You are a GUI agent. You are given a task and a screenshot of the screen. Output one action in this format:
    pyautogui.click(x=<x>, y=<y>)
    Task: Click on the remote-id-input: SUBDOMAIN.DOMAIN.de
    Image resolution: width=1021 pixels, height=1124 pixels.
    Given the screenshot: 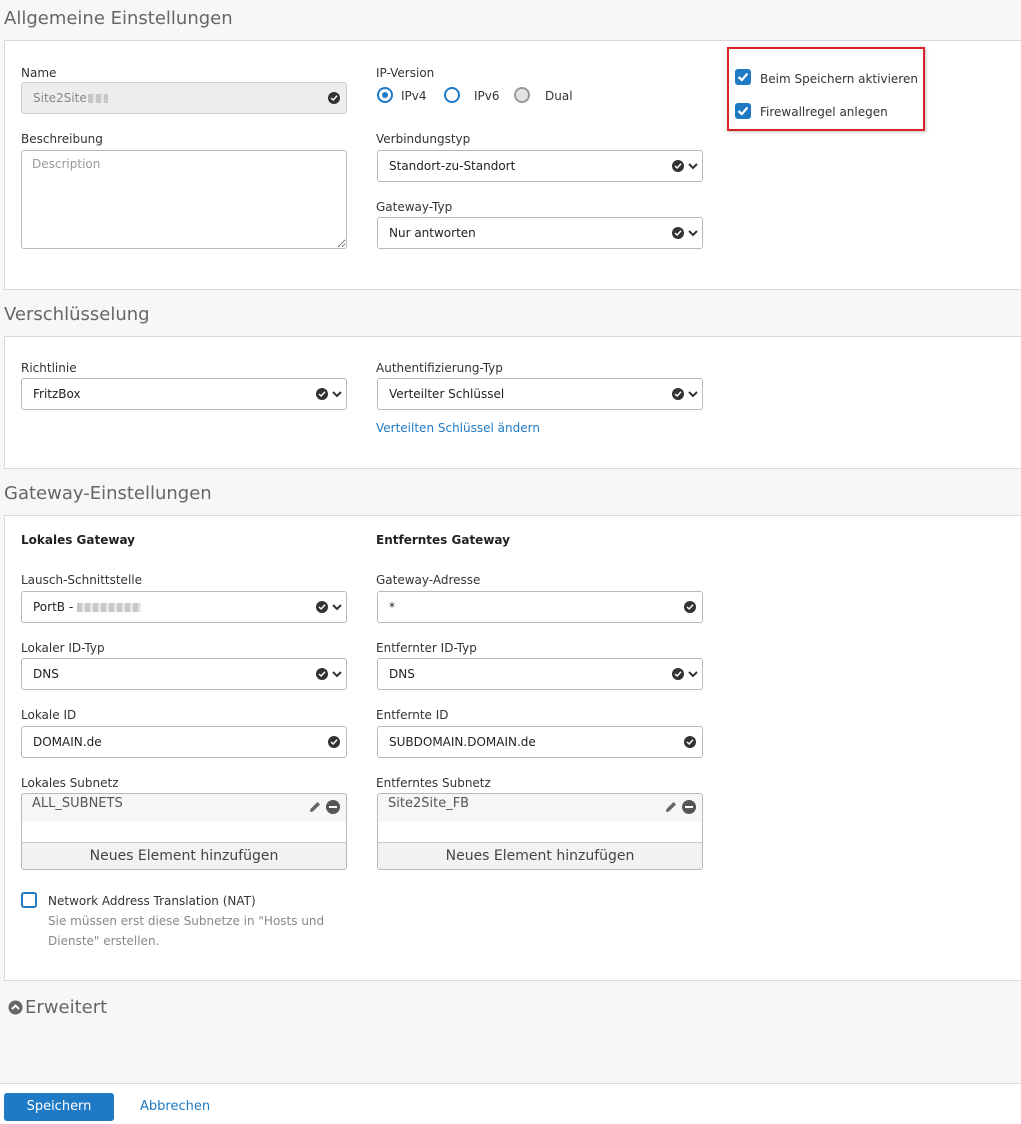 What is the action you would take?
    pyautogui.click(x=540, y=742)
    